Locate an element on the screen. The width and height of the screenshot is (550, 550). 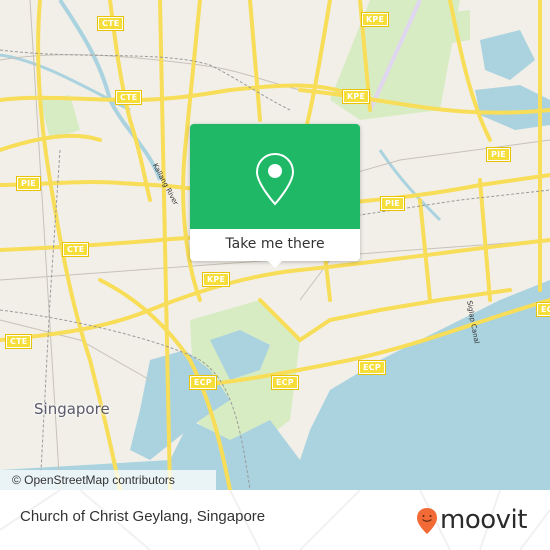
popup-header is located at coordinates (275, 176).